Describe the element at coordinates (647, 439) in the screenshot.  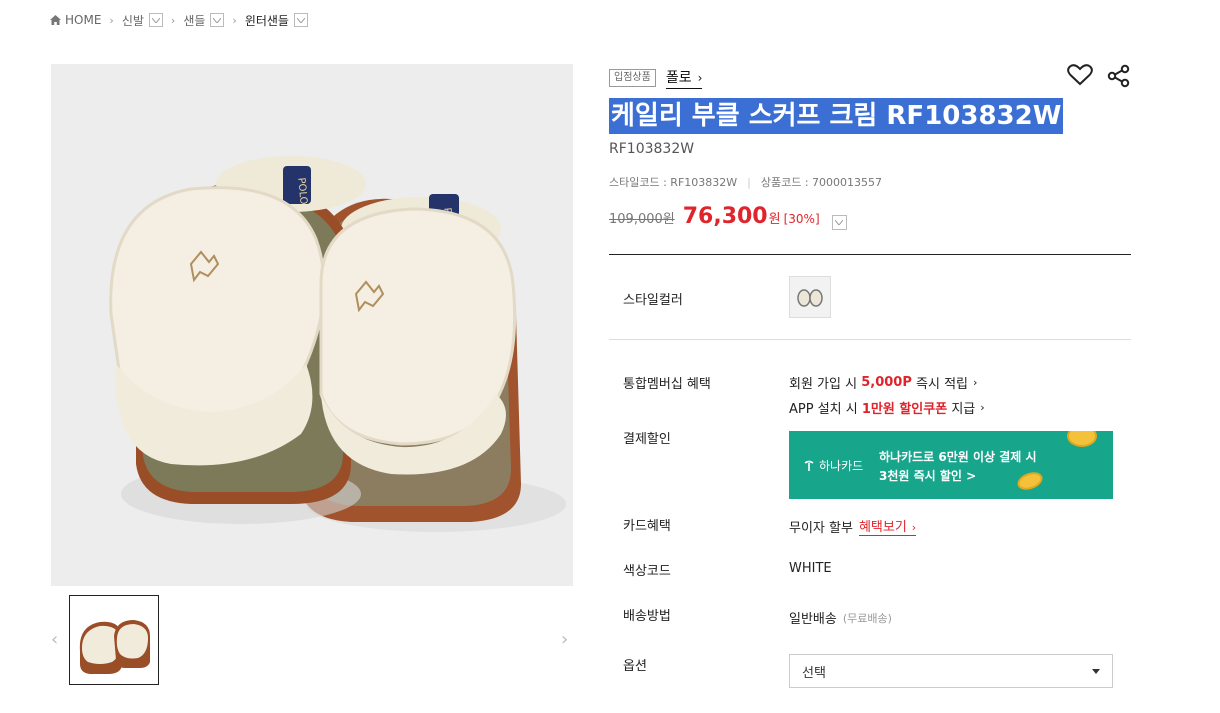
I see `payment-discount-label: 결제할인` at that location.